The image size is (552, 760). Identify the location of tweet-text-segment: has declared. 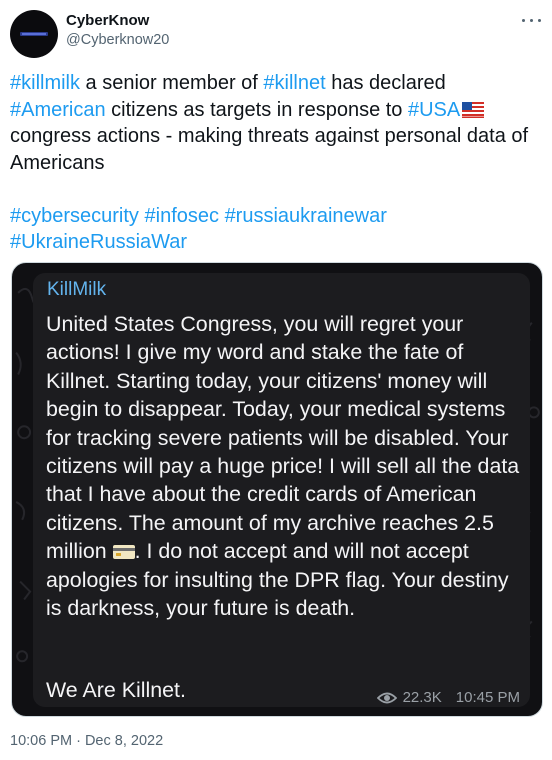
(385, 83).